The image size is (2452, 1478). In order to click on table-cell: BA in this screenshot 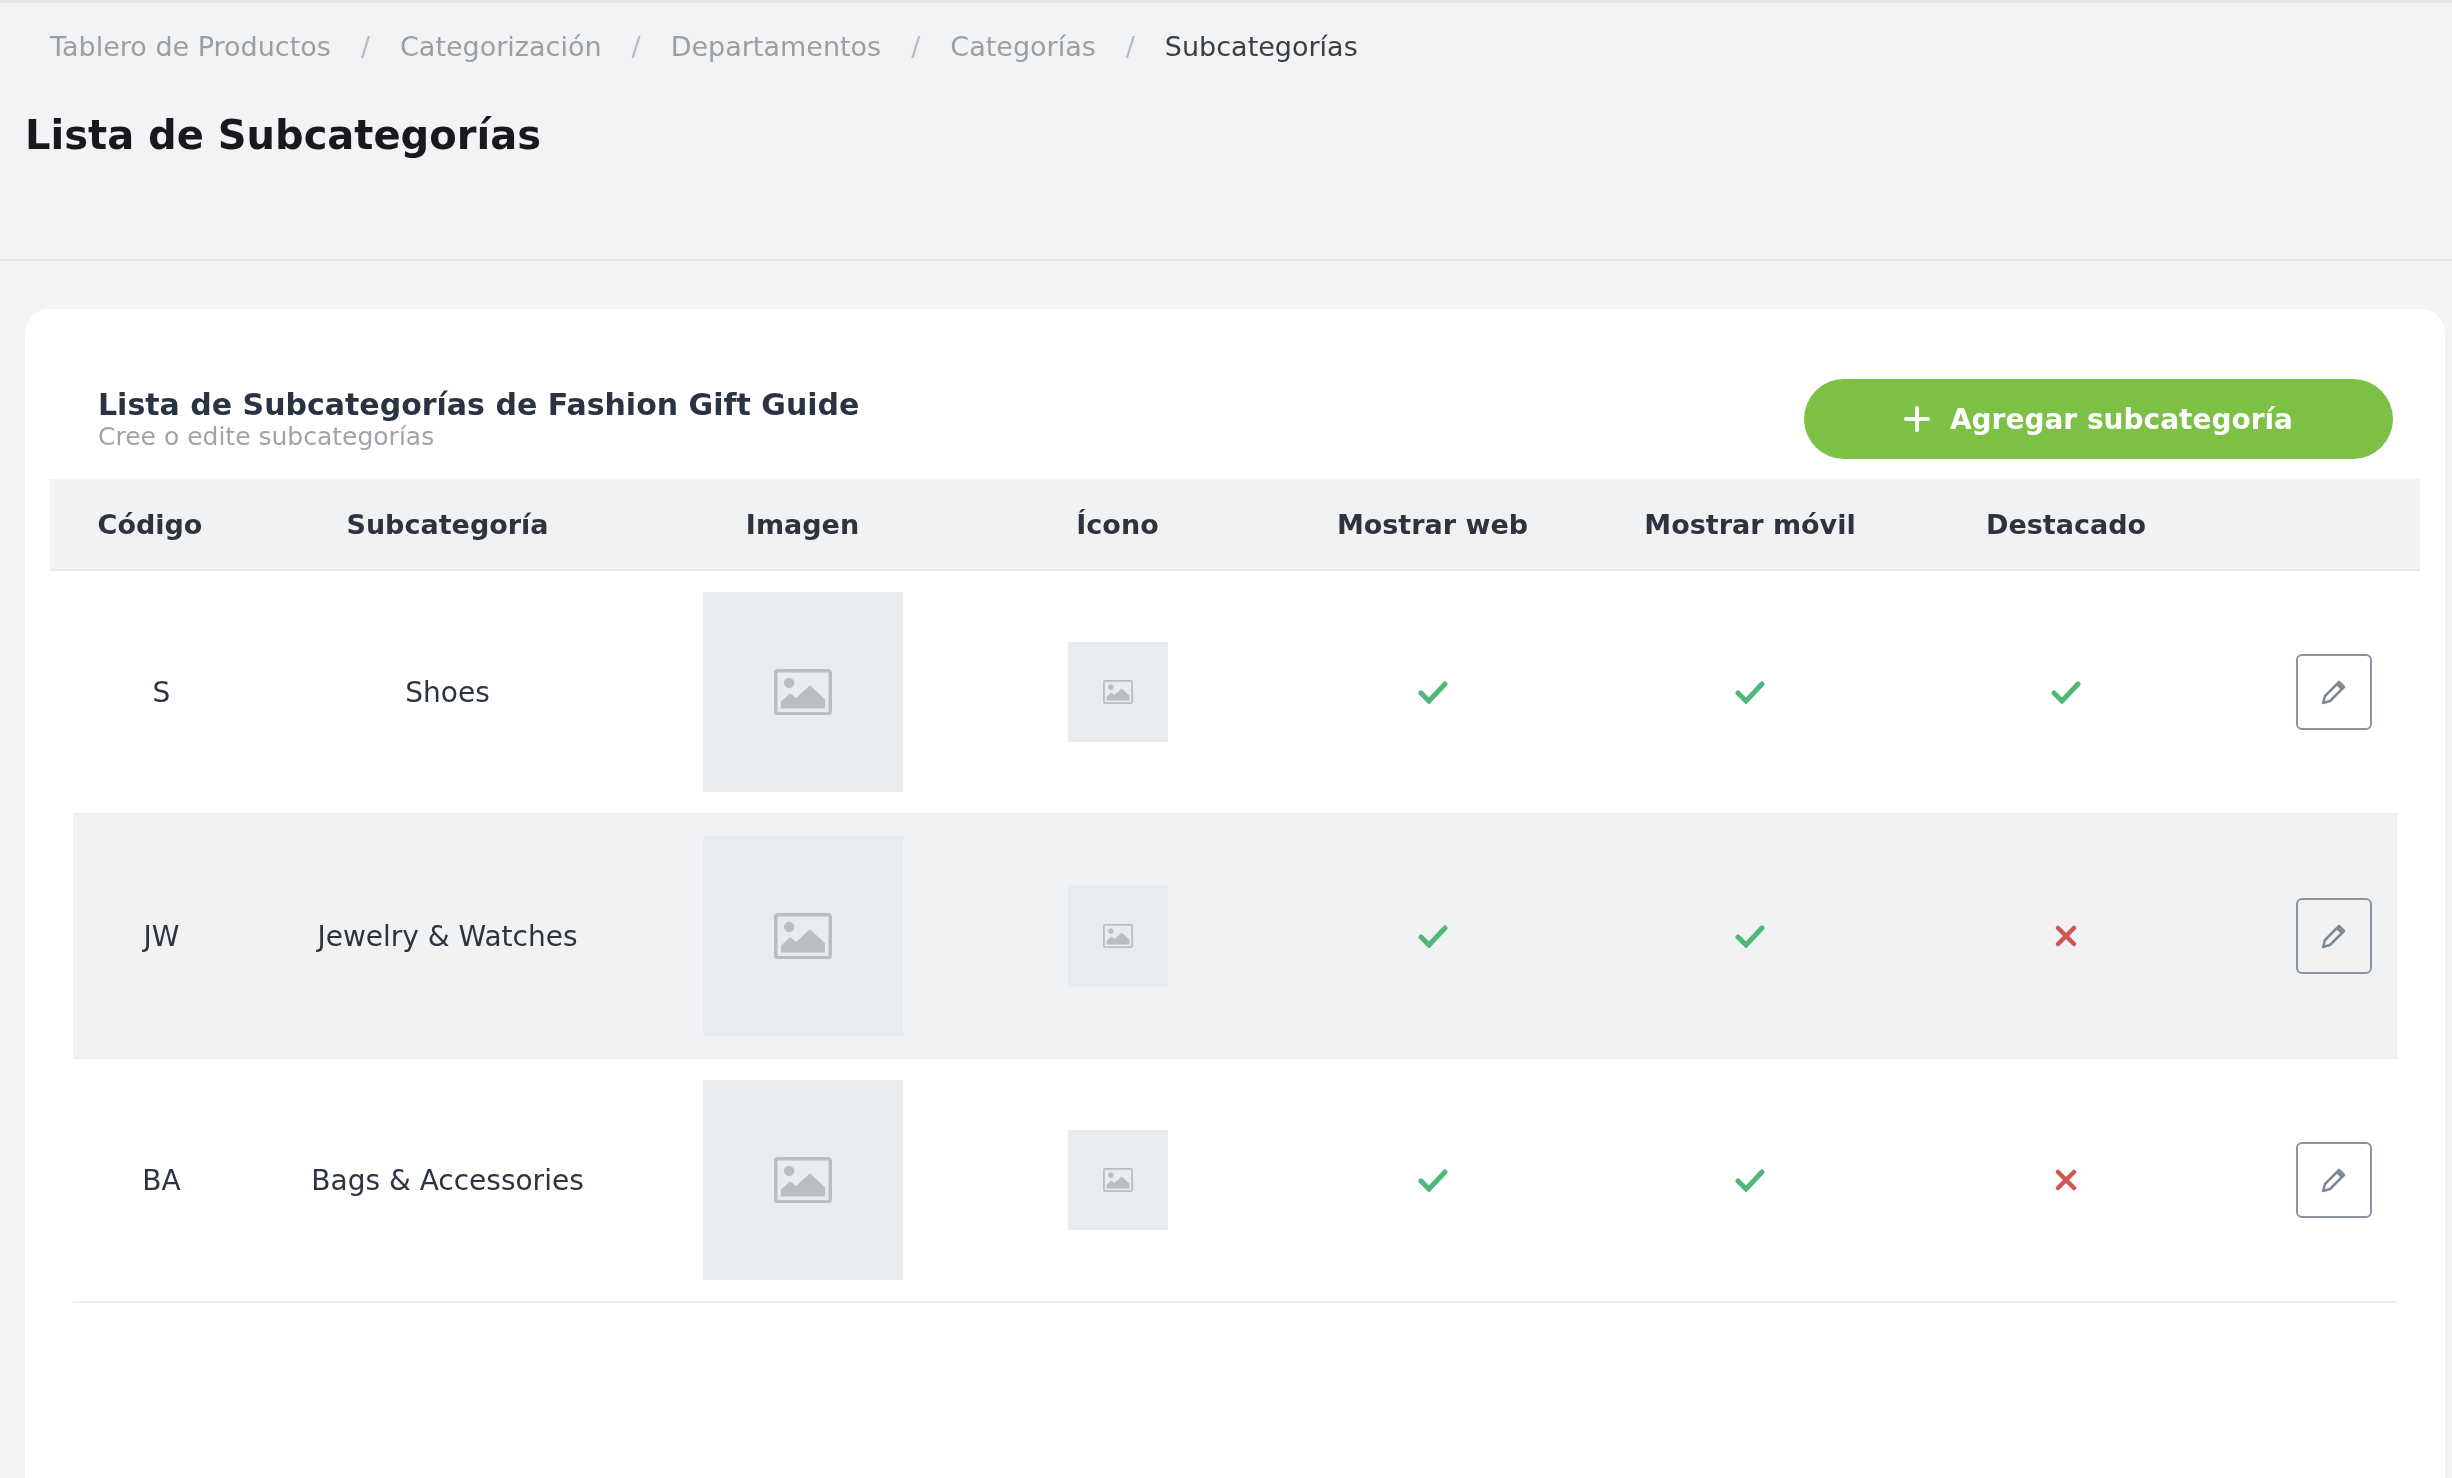, I will do `click(161, 1180)`.